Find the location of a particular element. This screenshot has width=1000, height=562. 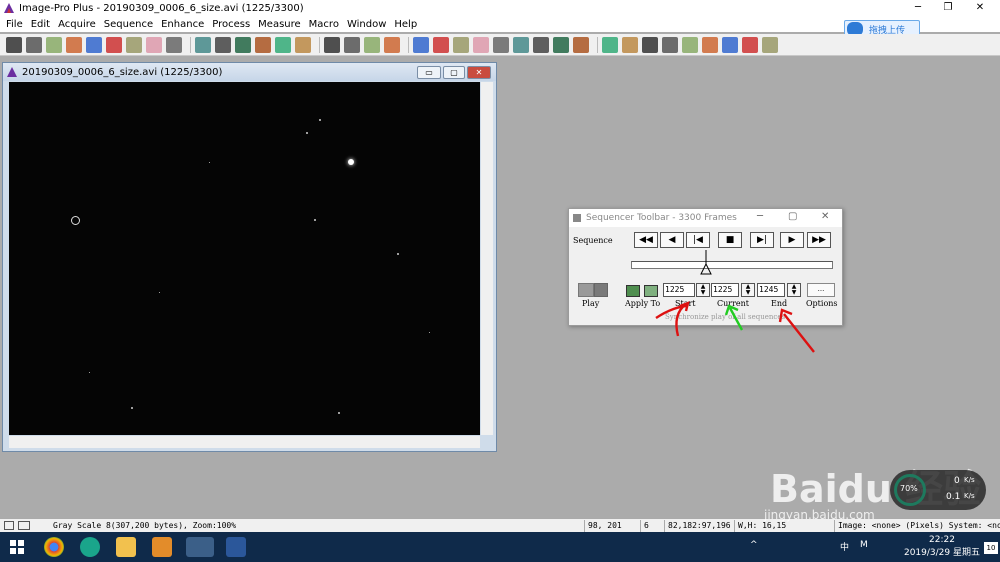

pencil-icon is located at coordinates (303, 44).